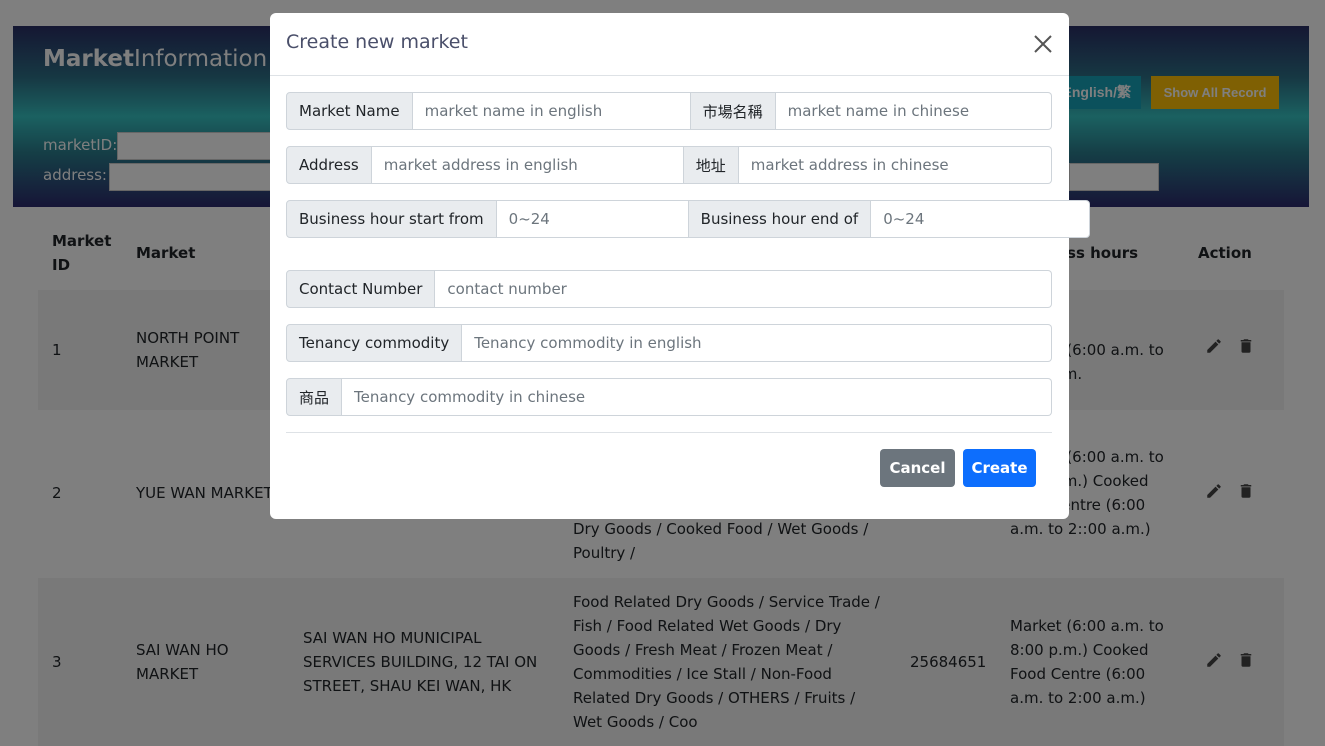 This screenshot has width=1325, height=746. Describe the element at coordinates (697, 397) in the screenshot. I see `tenancy-cn-input` at that location.